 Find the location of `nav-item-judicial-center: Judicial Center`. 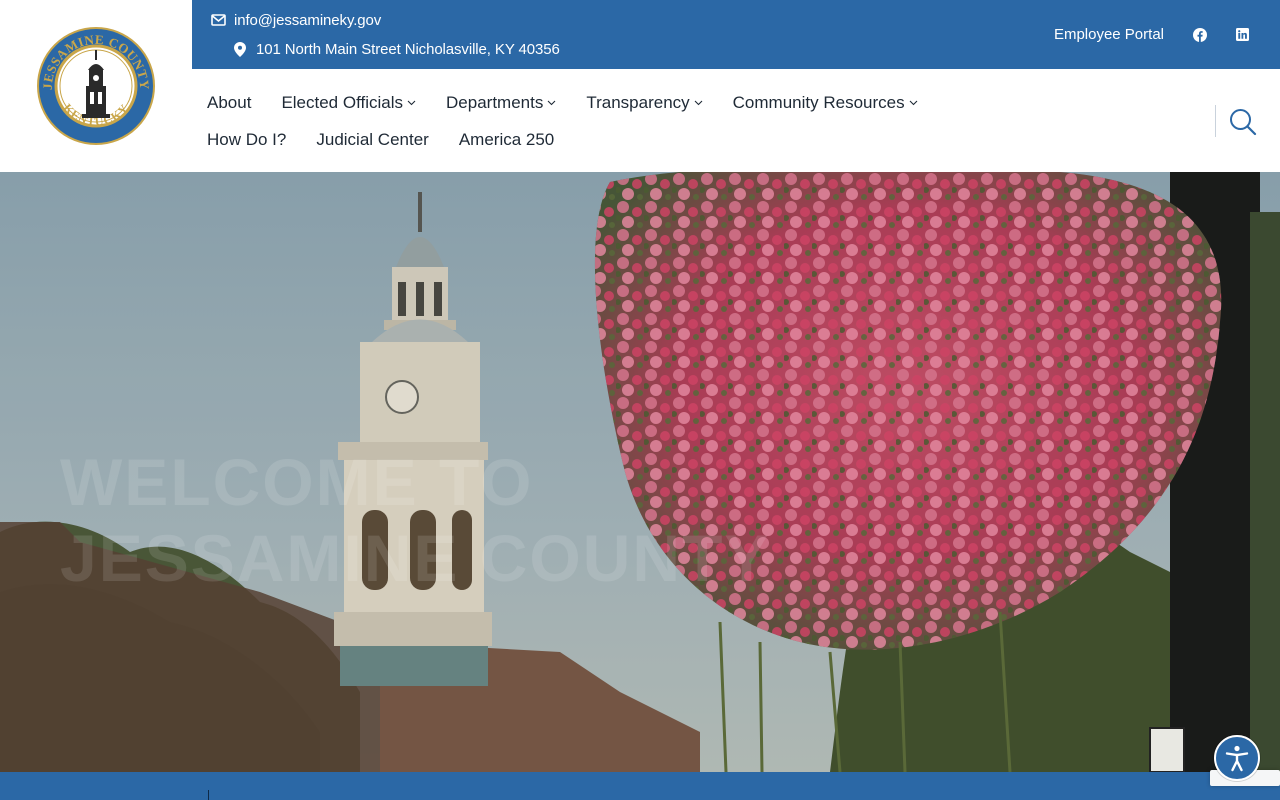

nav-item-judicial-center: Judicial Center is located at coordinates (372, 140).